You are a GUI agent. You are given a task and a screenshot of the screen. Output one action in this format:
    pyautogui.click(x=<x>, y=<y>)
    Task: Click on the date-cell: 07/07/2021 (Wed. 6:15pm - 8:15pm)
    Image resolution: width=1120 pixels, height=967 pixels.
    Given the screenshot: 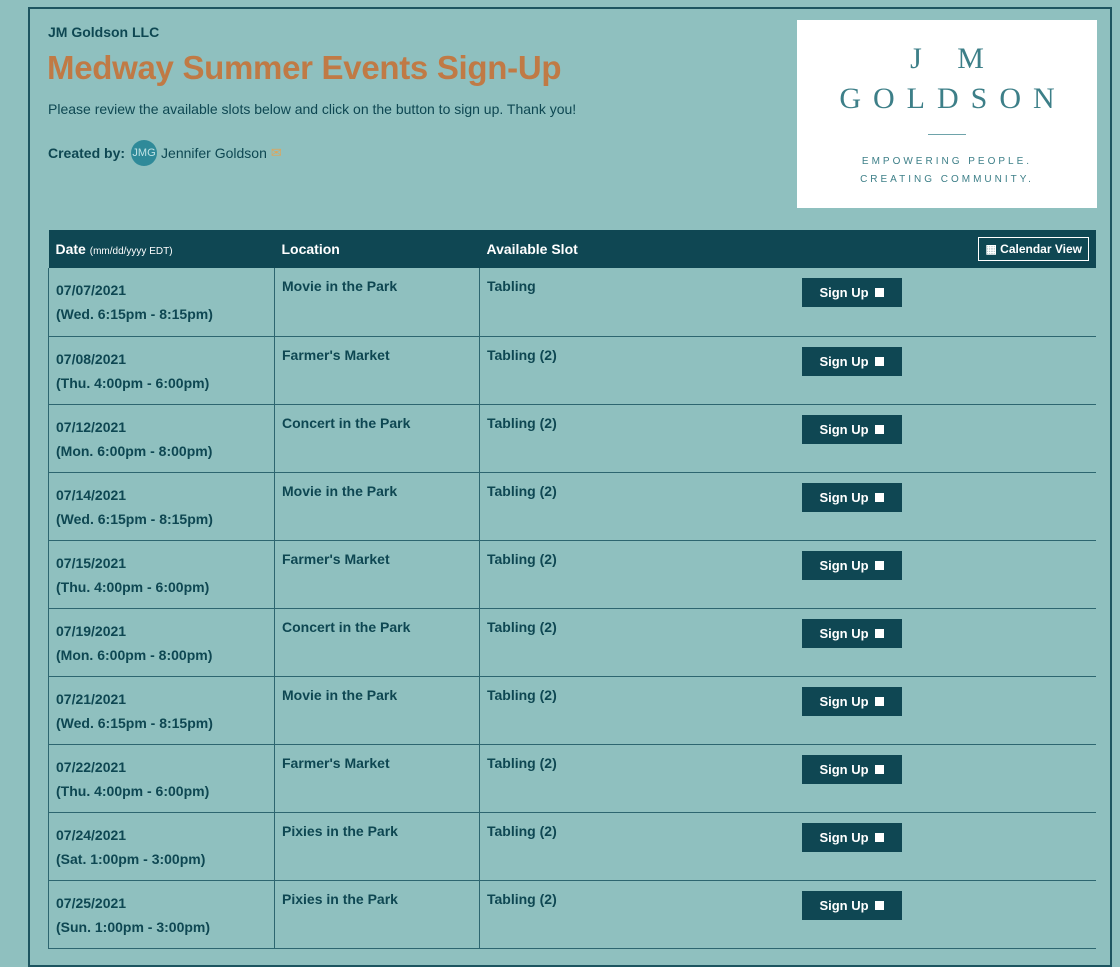 What is the action you would take?
    pyautogui.click(x=161, y=302)
    